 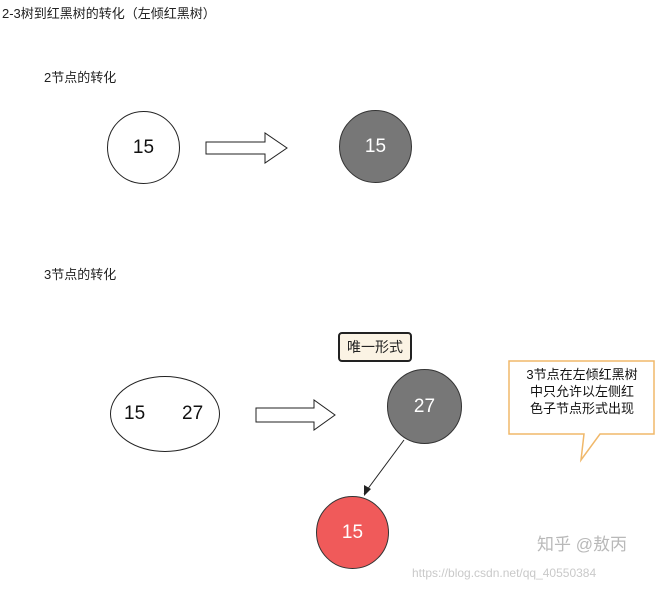 I want to click on unique-form-note: 唯一形式, so click(x=375, y=347).